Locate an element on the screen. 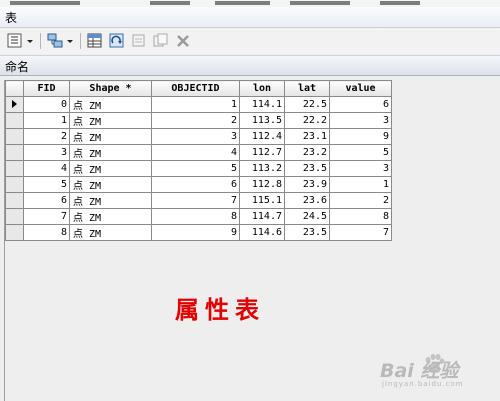  copy-selected-icon is located at coordinates (161, 41).